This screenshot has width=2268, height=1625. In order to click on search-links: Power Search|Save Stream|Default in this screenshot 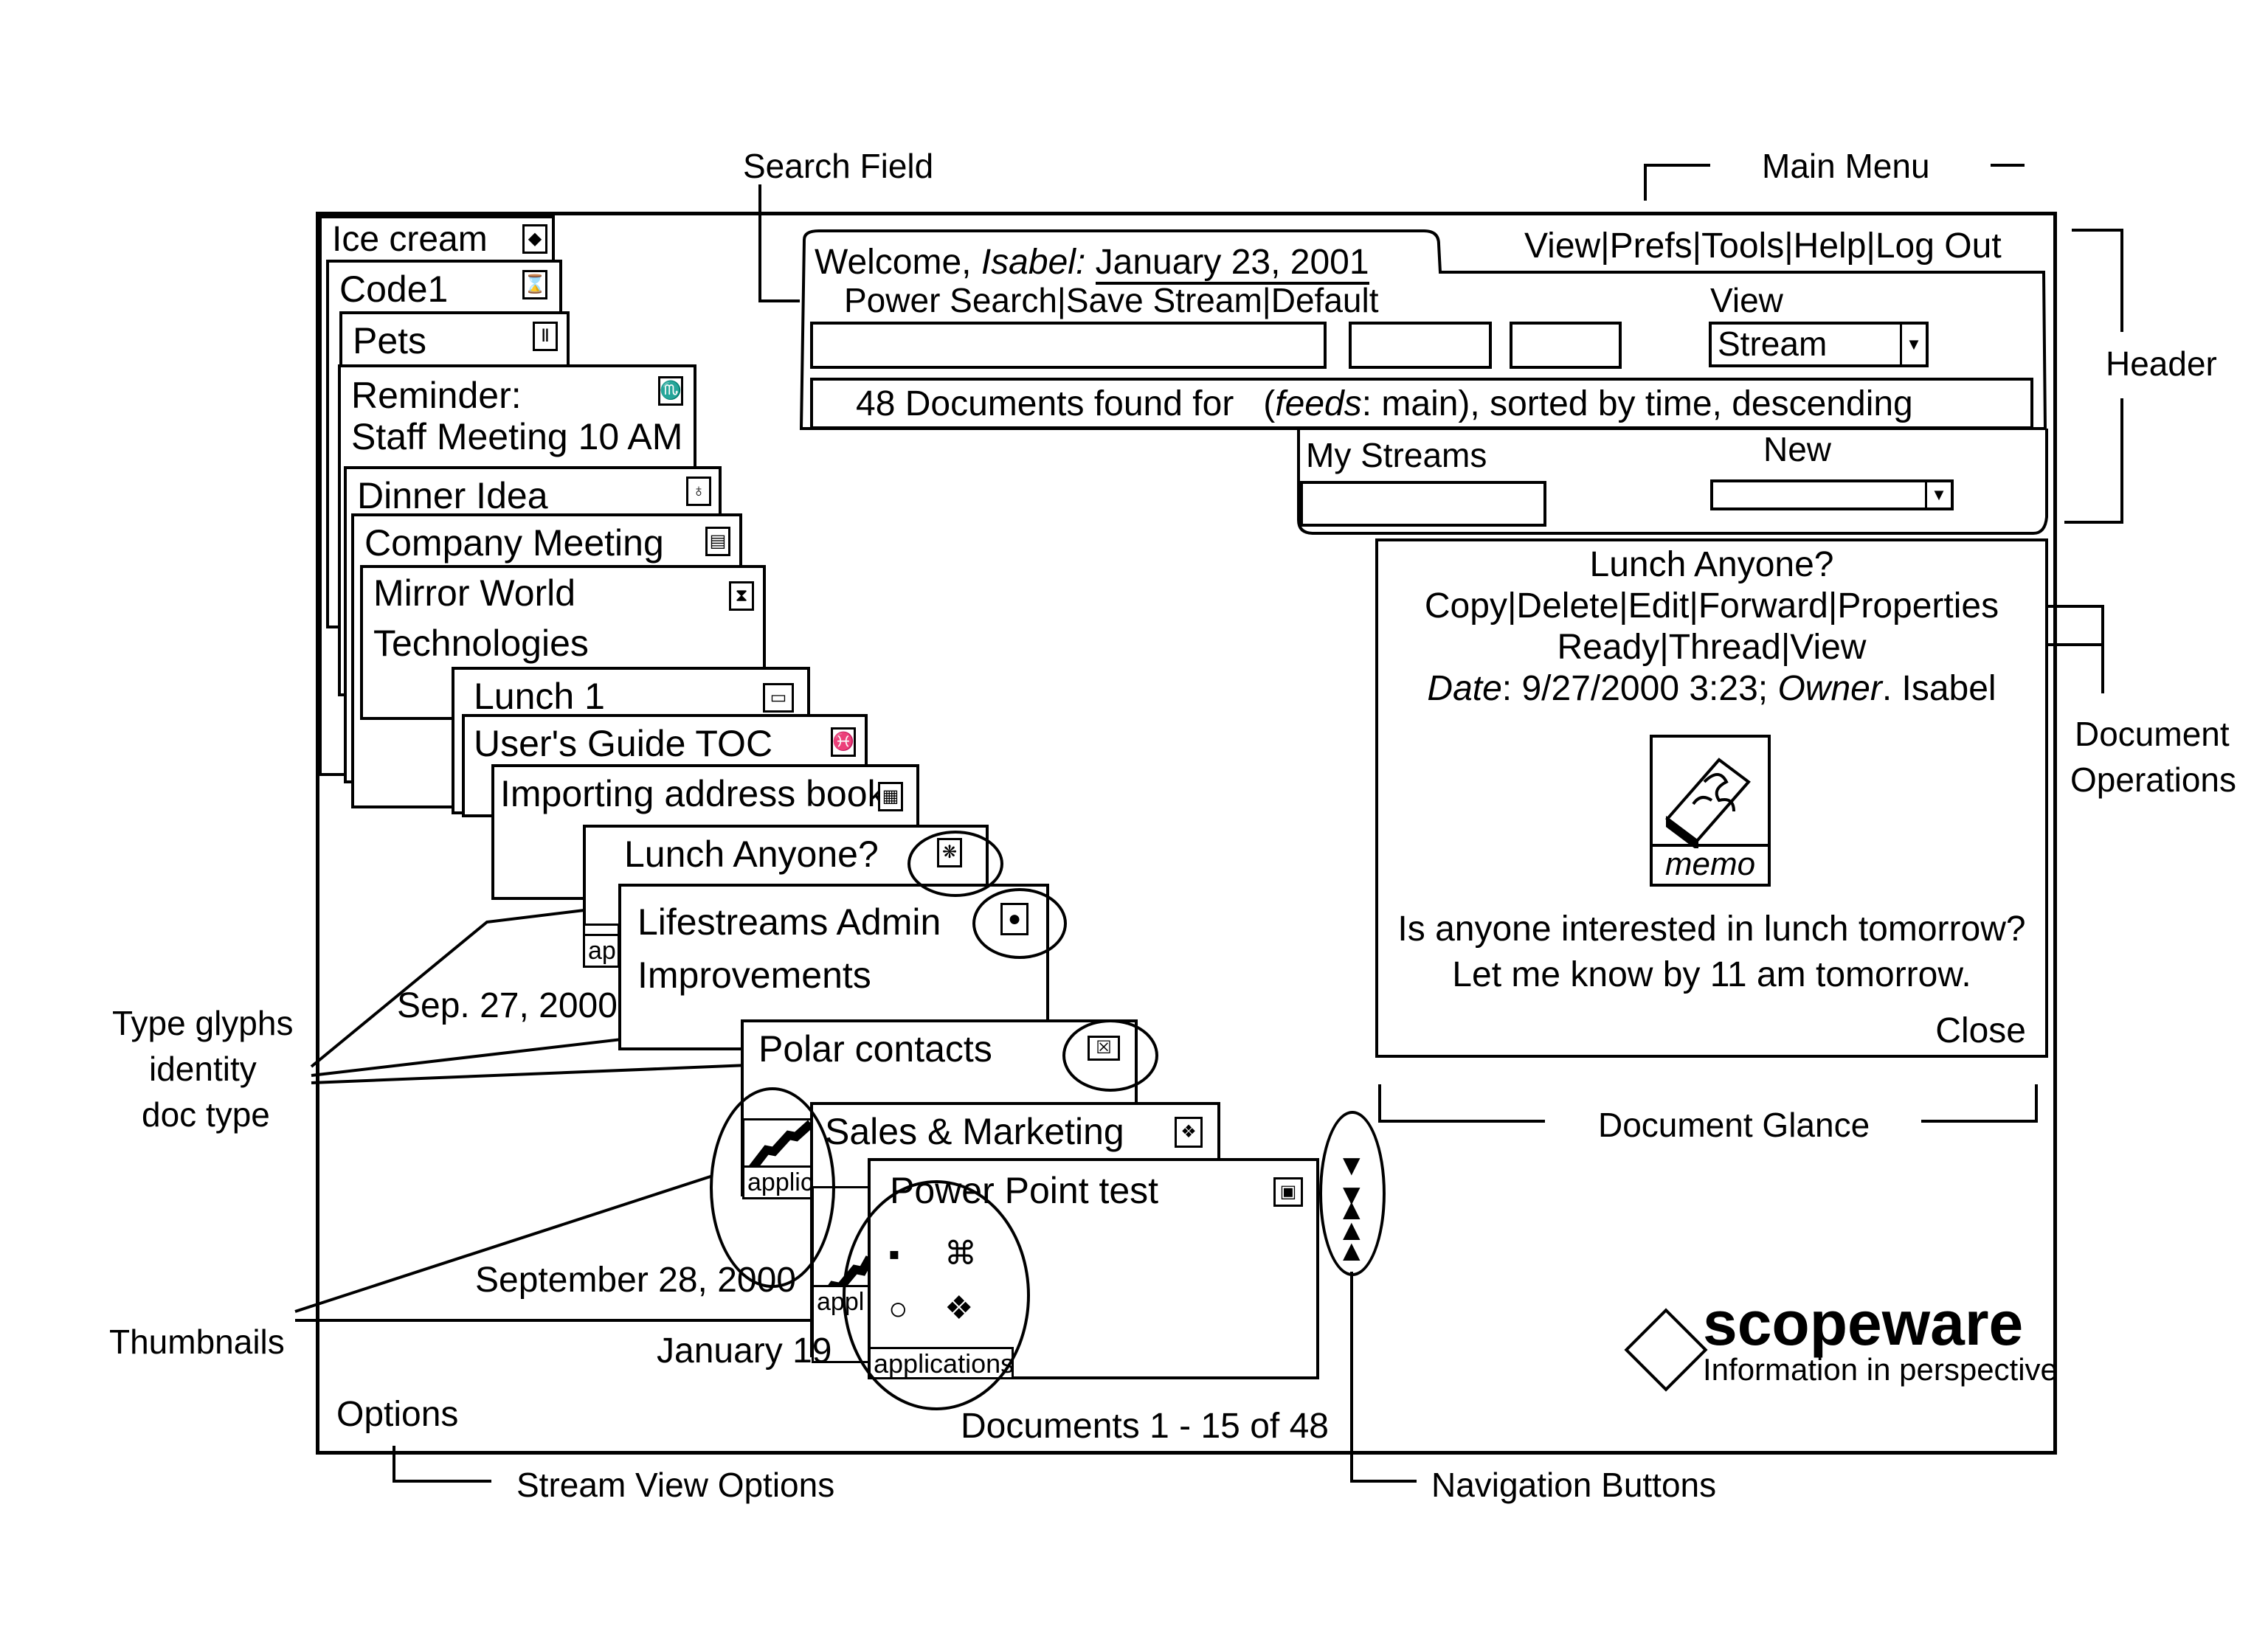, I will do `click(1111, 300)`.